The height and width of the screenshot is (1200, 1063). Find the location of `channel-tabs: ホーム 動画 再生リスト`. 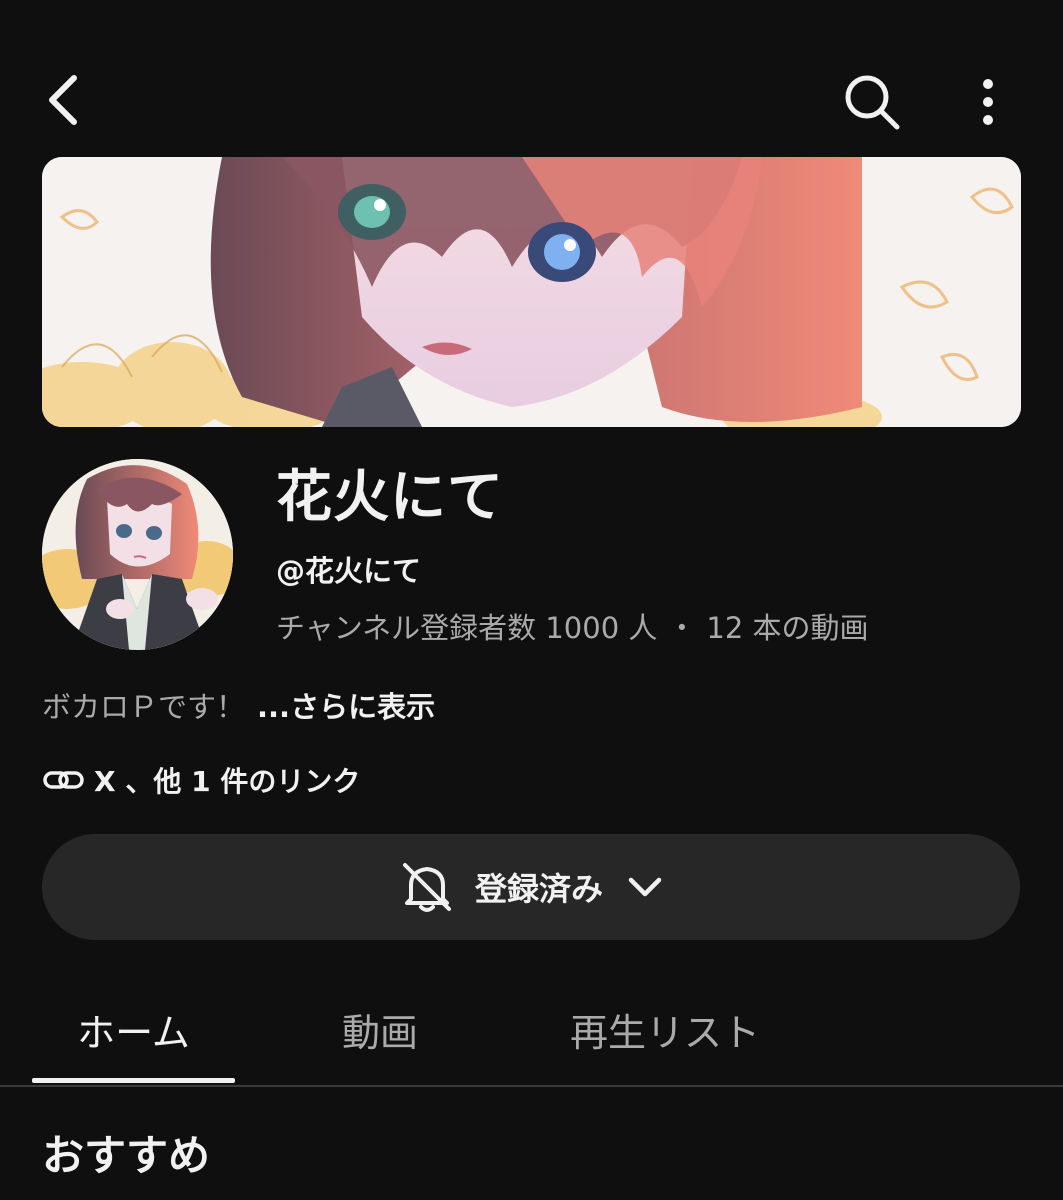

channel-tabs: ホーム 動画 再生リスト is located at coordinates (531, 1031).